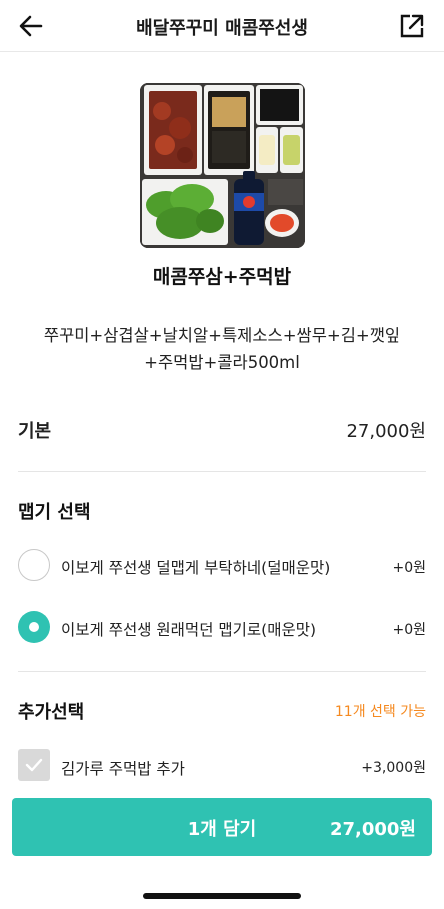 This screenshot has height=909, width=444. Describe the element at coordinates (393, 768) in the screenshot. I see `option-price: +3,000원` at that location.